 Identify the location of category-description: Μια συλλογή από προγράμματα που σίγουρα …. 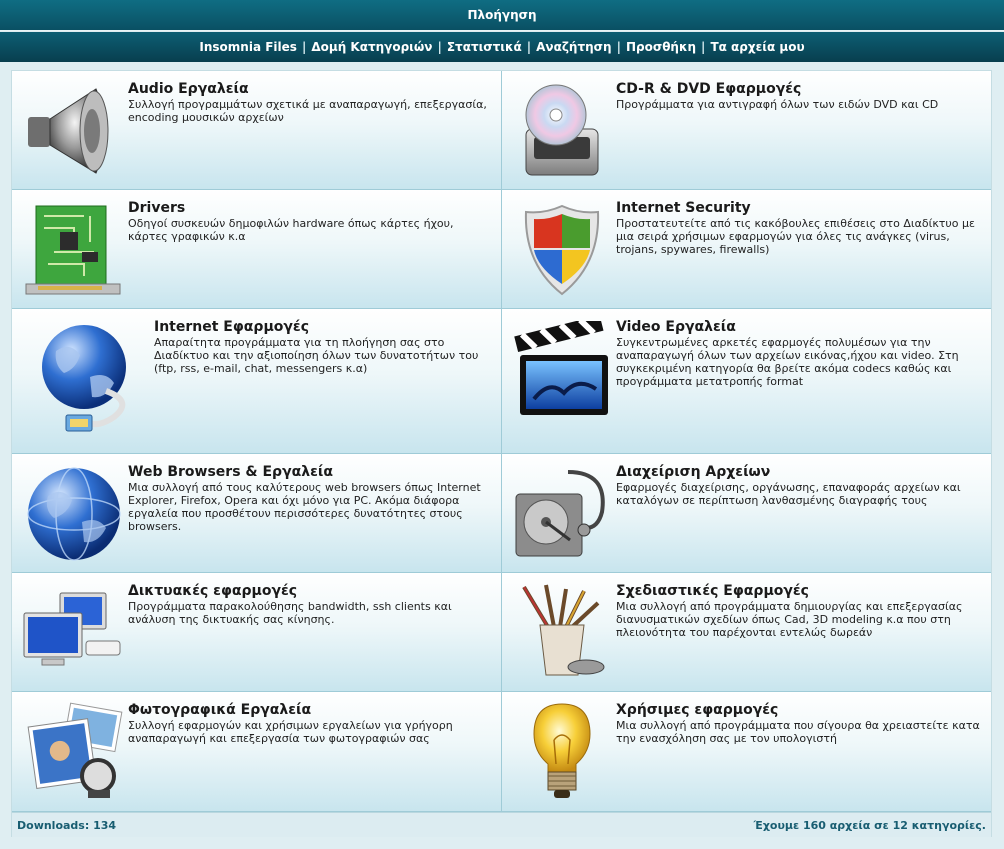
(798, 732).